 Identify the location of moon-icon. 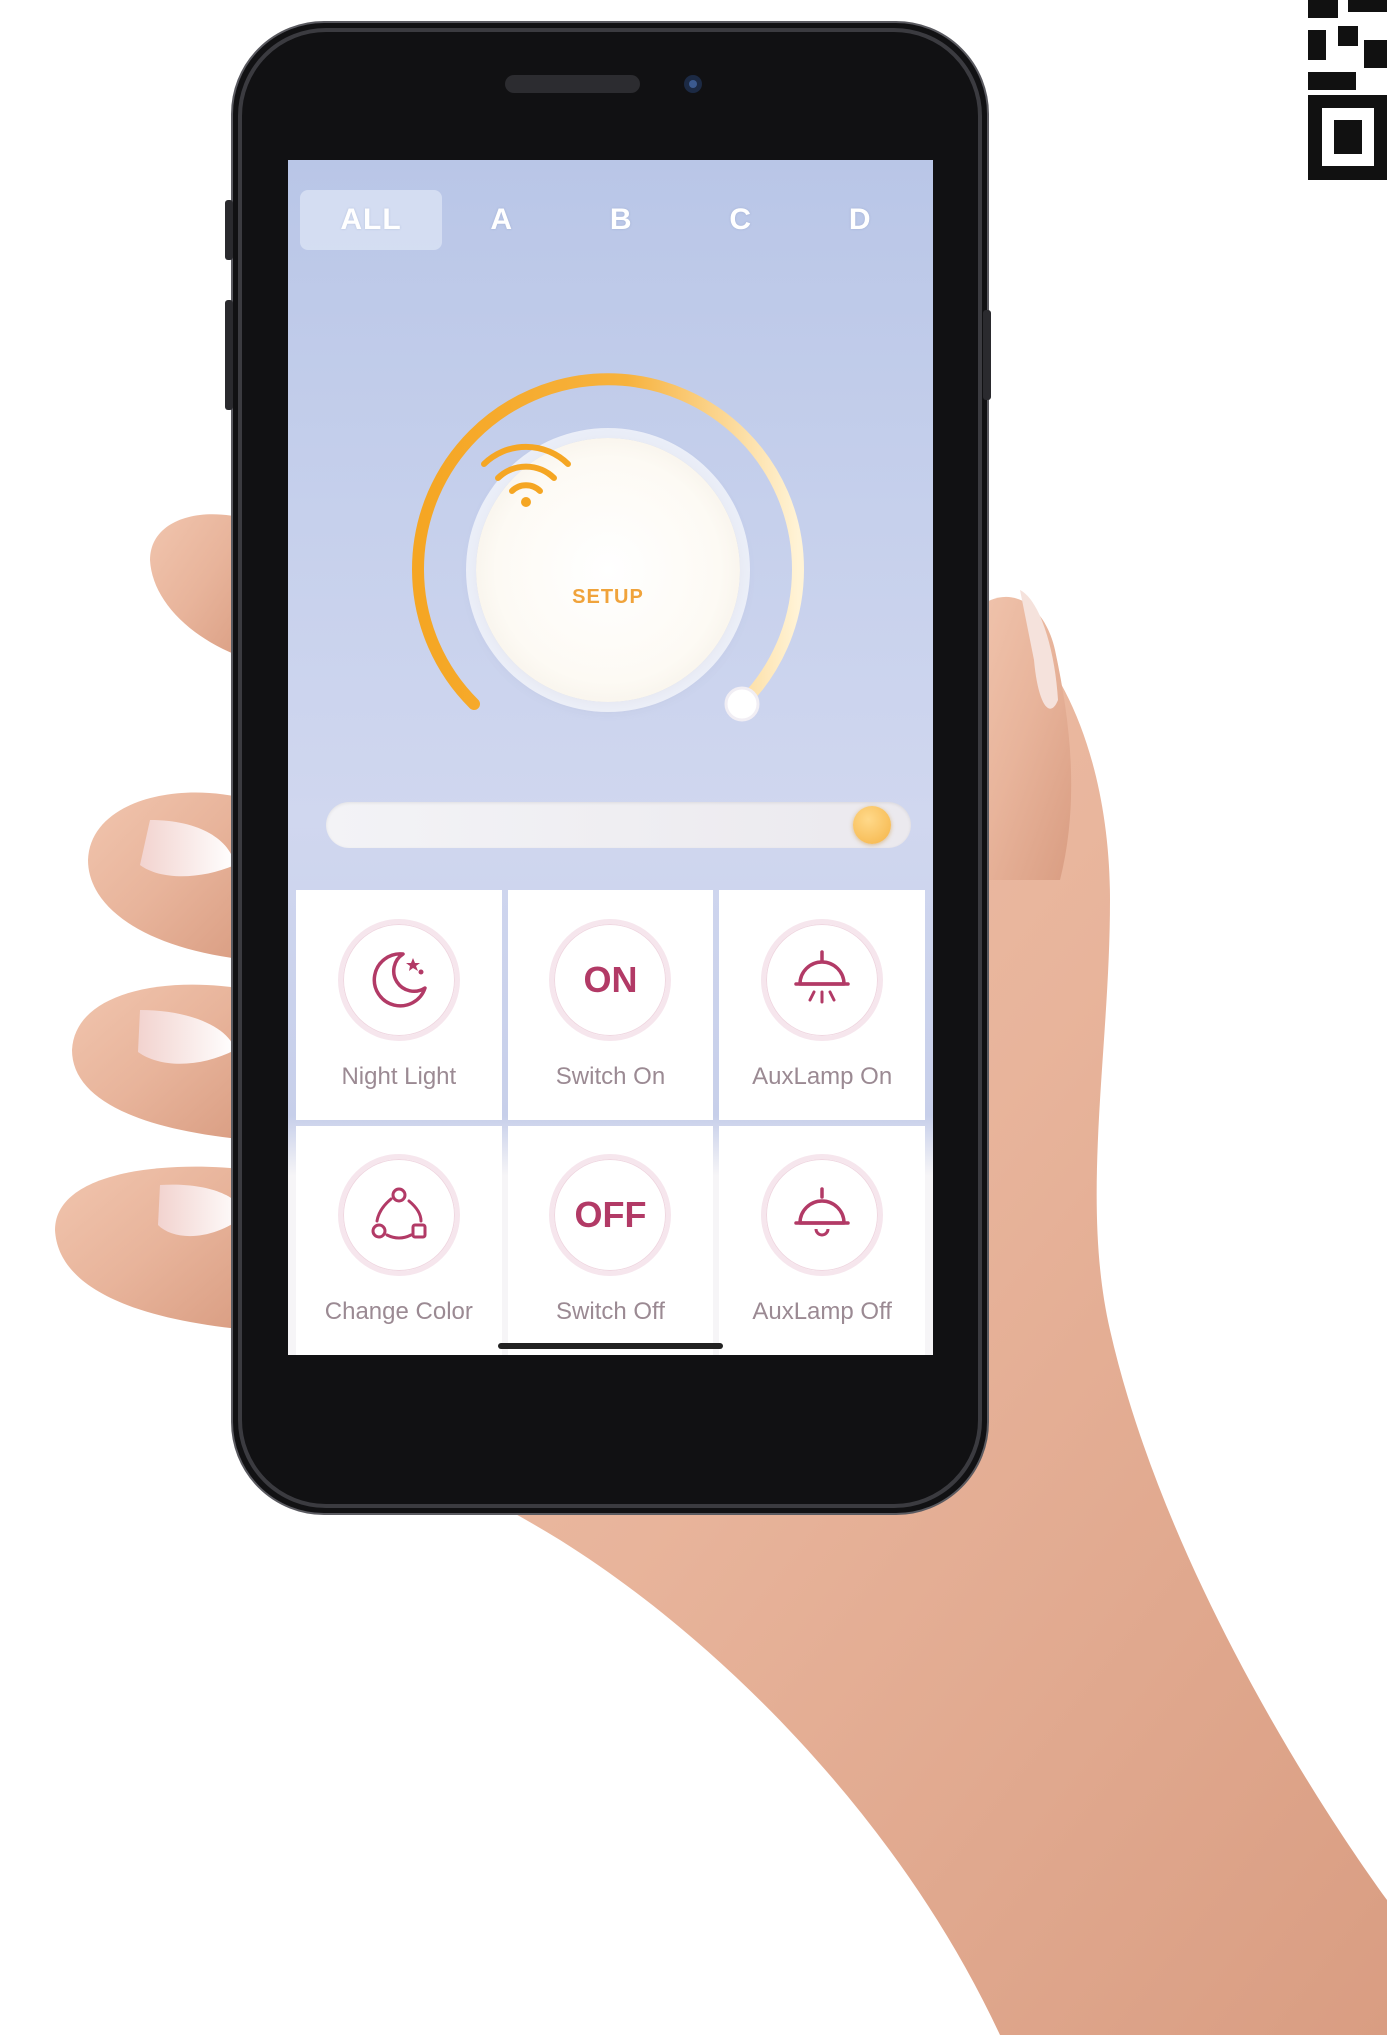
(399, 979).